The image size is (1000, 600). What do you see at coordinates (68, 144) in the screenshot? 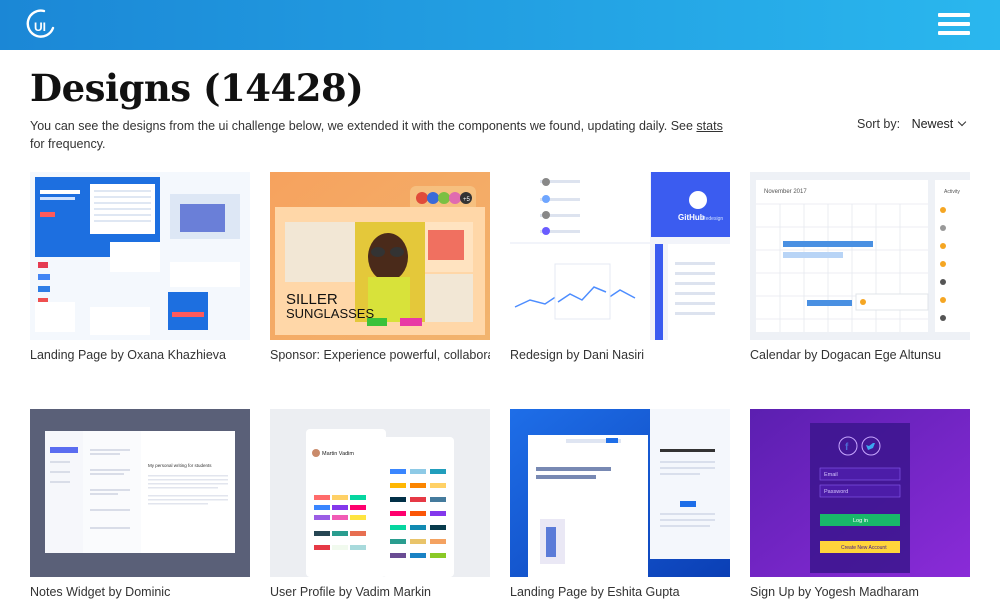
I see `intro-text-after: for frequency.` at bounding box center [68, 144].